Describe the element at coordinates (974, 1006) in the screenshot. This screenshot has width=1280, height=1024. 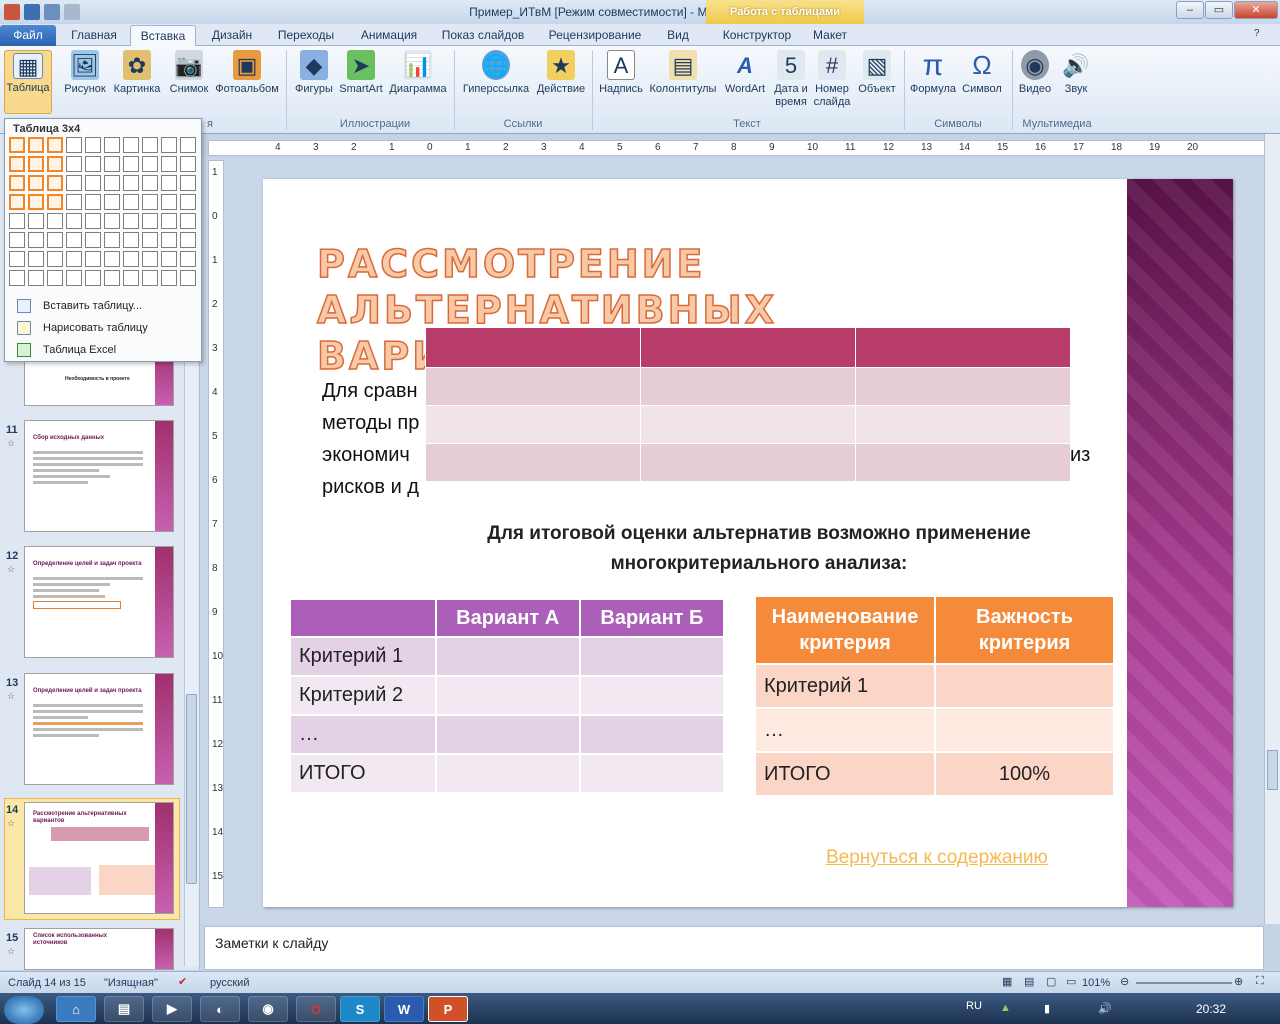
I see `keyboard-language: RU` at that location.